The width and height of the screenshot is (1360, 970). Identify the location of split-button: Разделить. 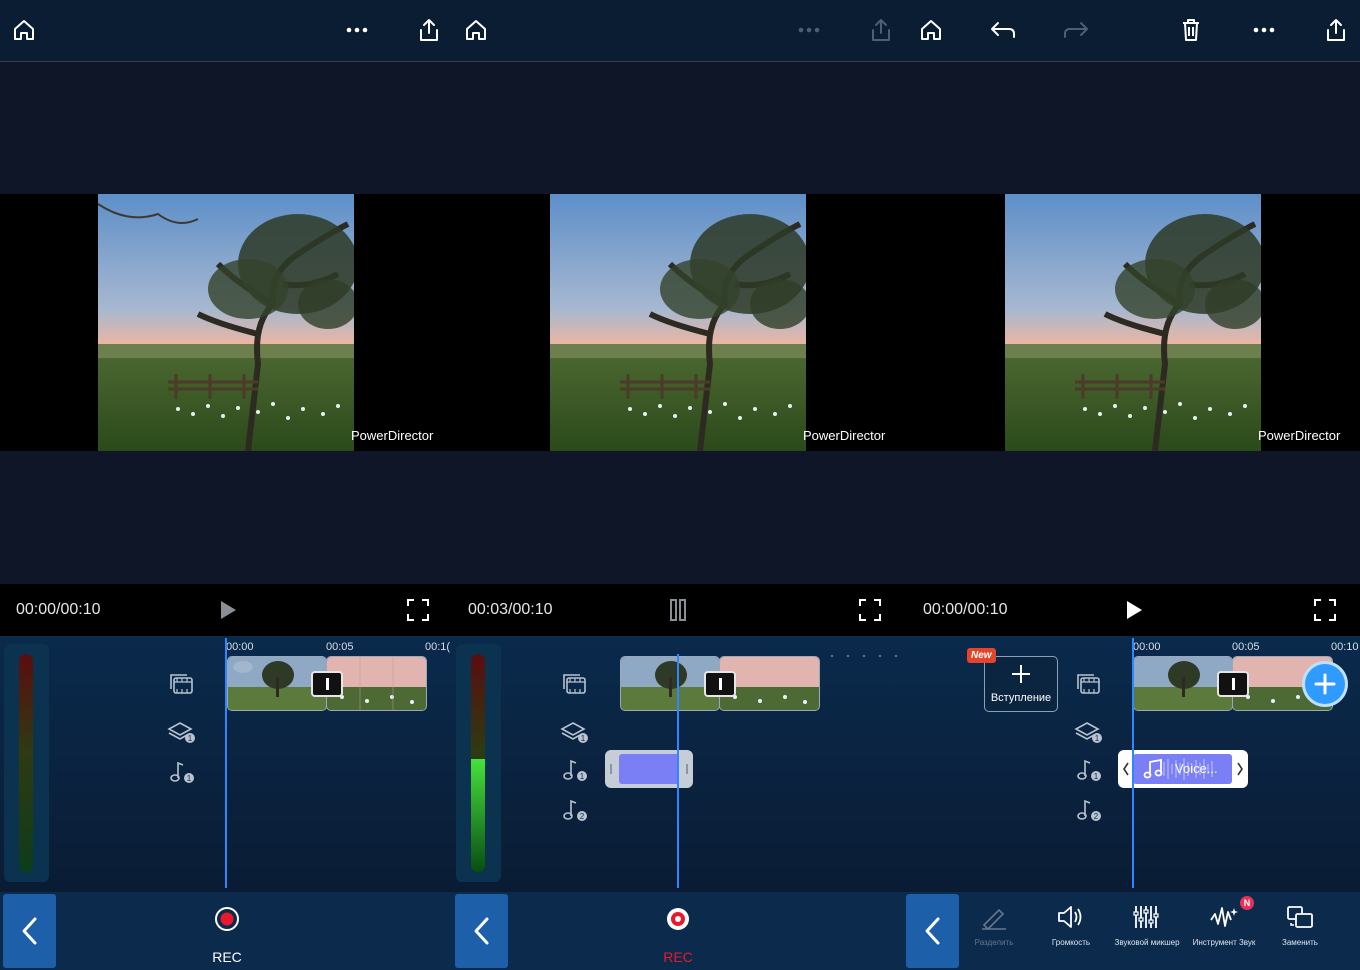
(994, 925).